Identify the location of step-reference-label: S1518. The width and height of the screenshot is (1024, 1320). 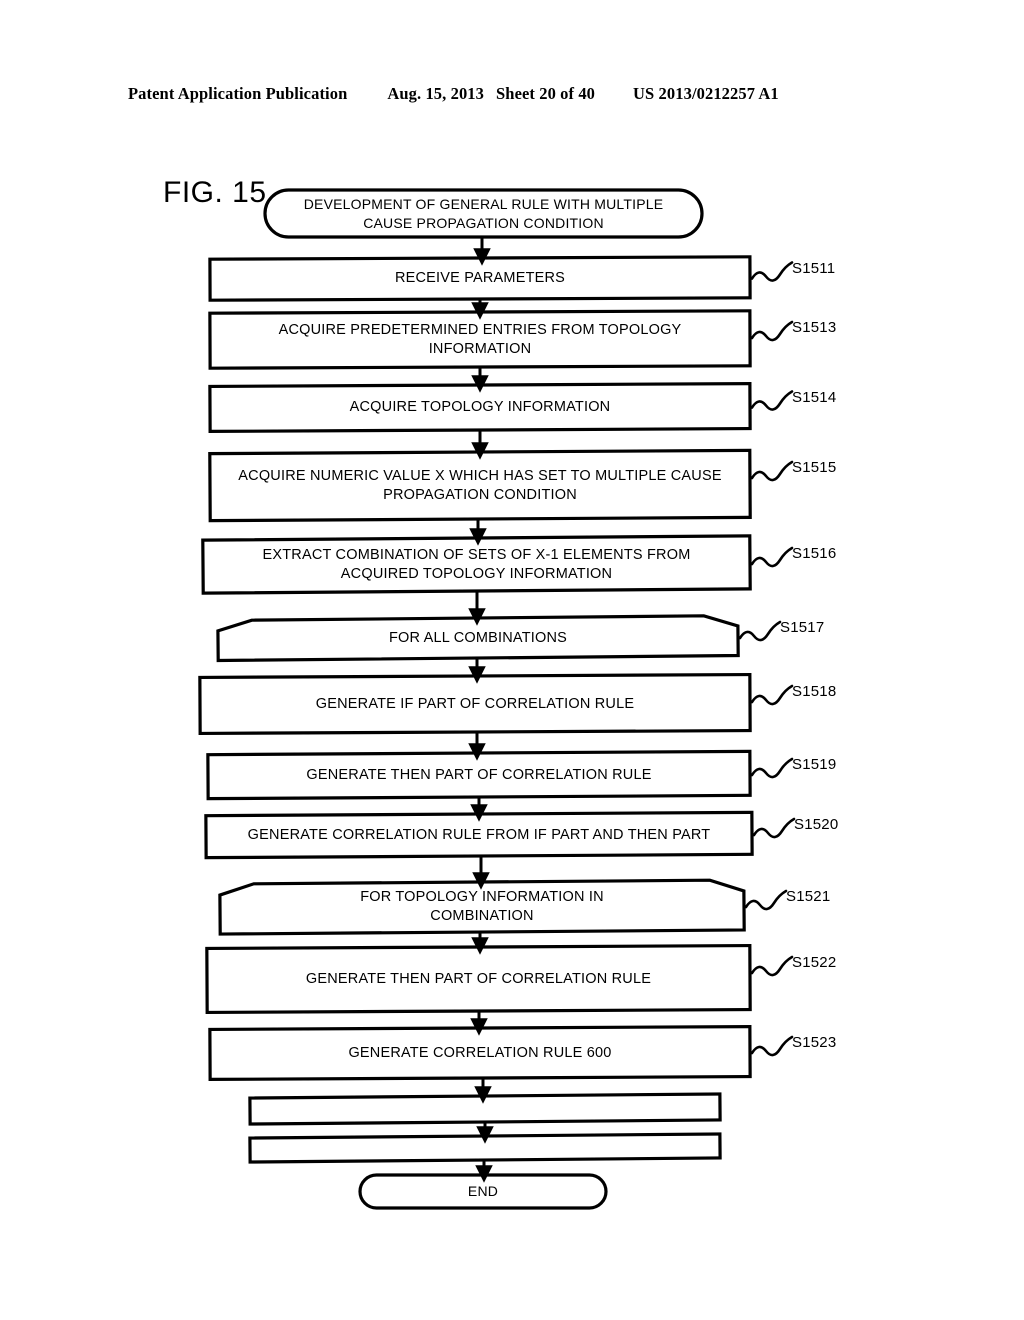
(814, 691).